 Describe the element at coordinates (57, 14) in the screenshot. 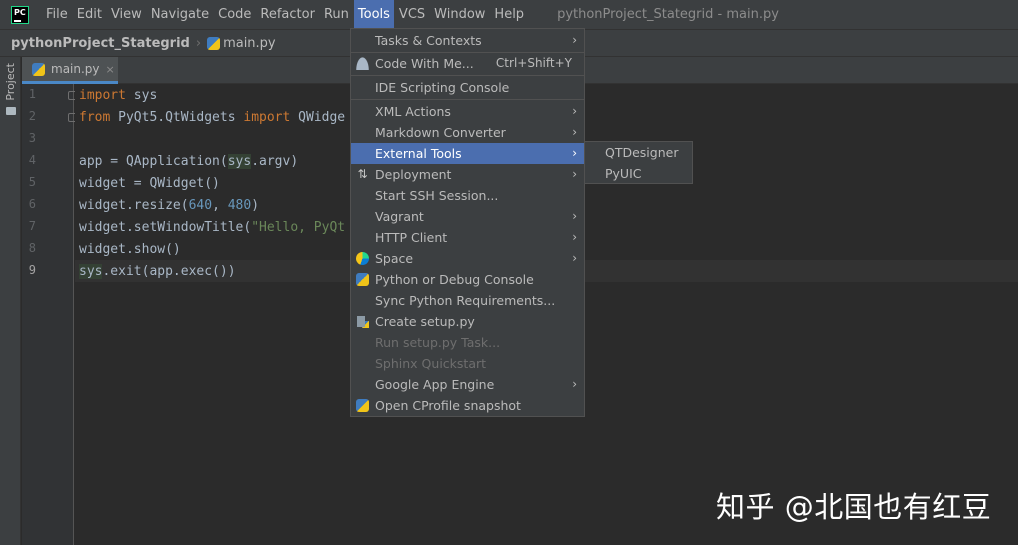

I see `menu-file: File` at that location.